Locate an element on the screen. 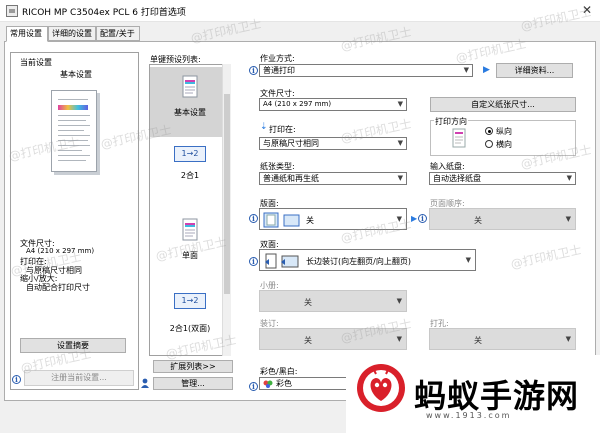 The image size is (600, 433). job-type-label: 作业方式: is located at coordinates (277, 58).